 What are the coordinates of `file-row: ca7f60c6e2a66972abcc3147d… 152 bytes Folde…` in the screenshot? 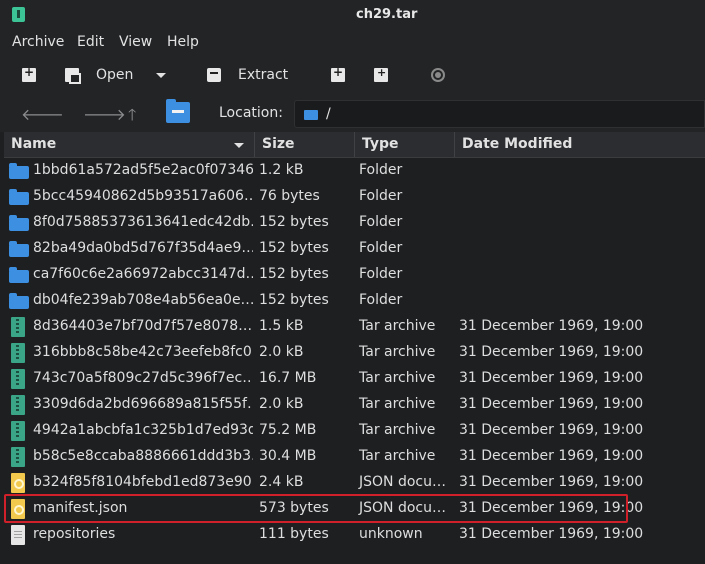 It's located at (354, 275).